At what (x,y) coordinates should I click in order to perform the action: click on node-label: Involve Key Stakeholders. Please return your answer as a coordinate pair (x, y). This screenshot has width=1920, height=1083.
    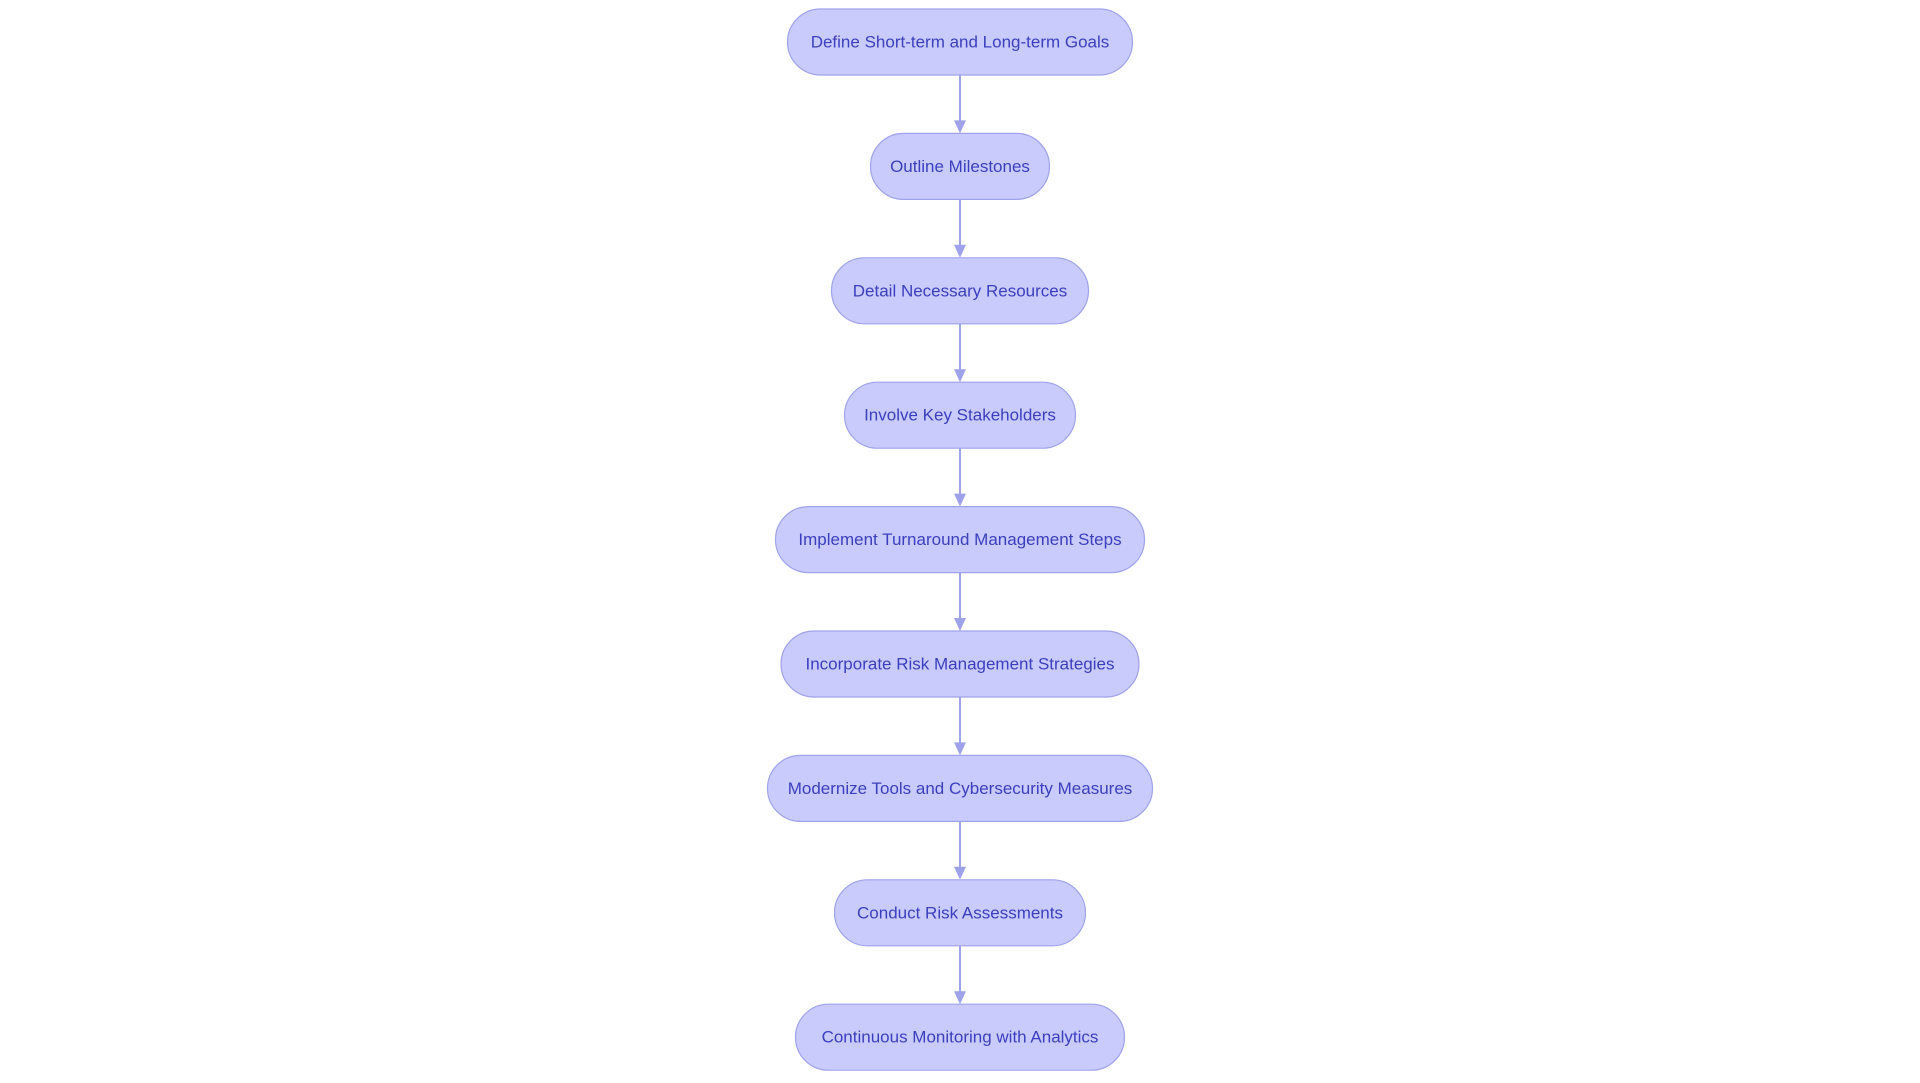
    Looking at the image, I should click on (960, 415).